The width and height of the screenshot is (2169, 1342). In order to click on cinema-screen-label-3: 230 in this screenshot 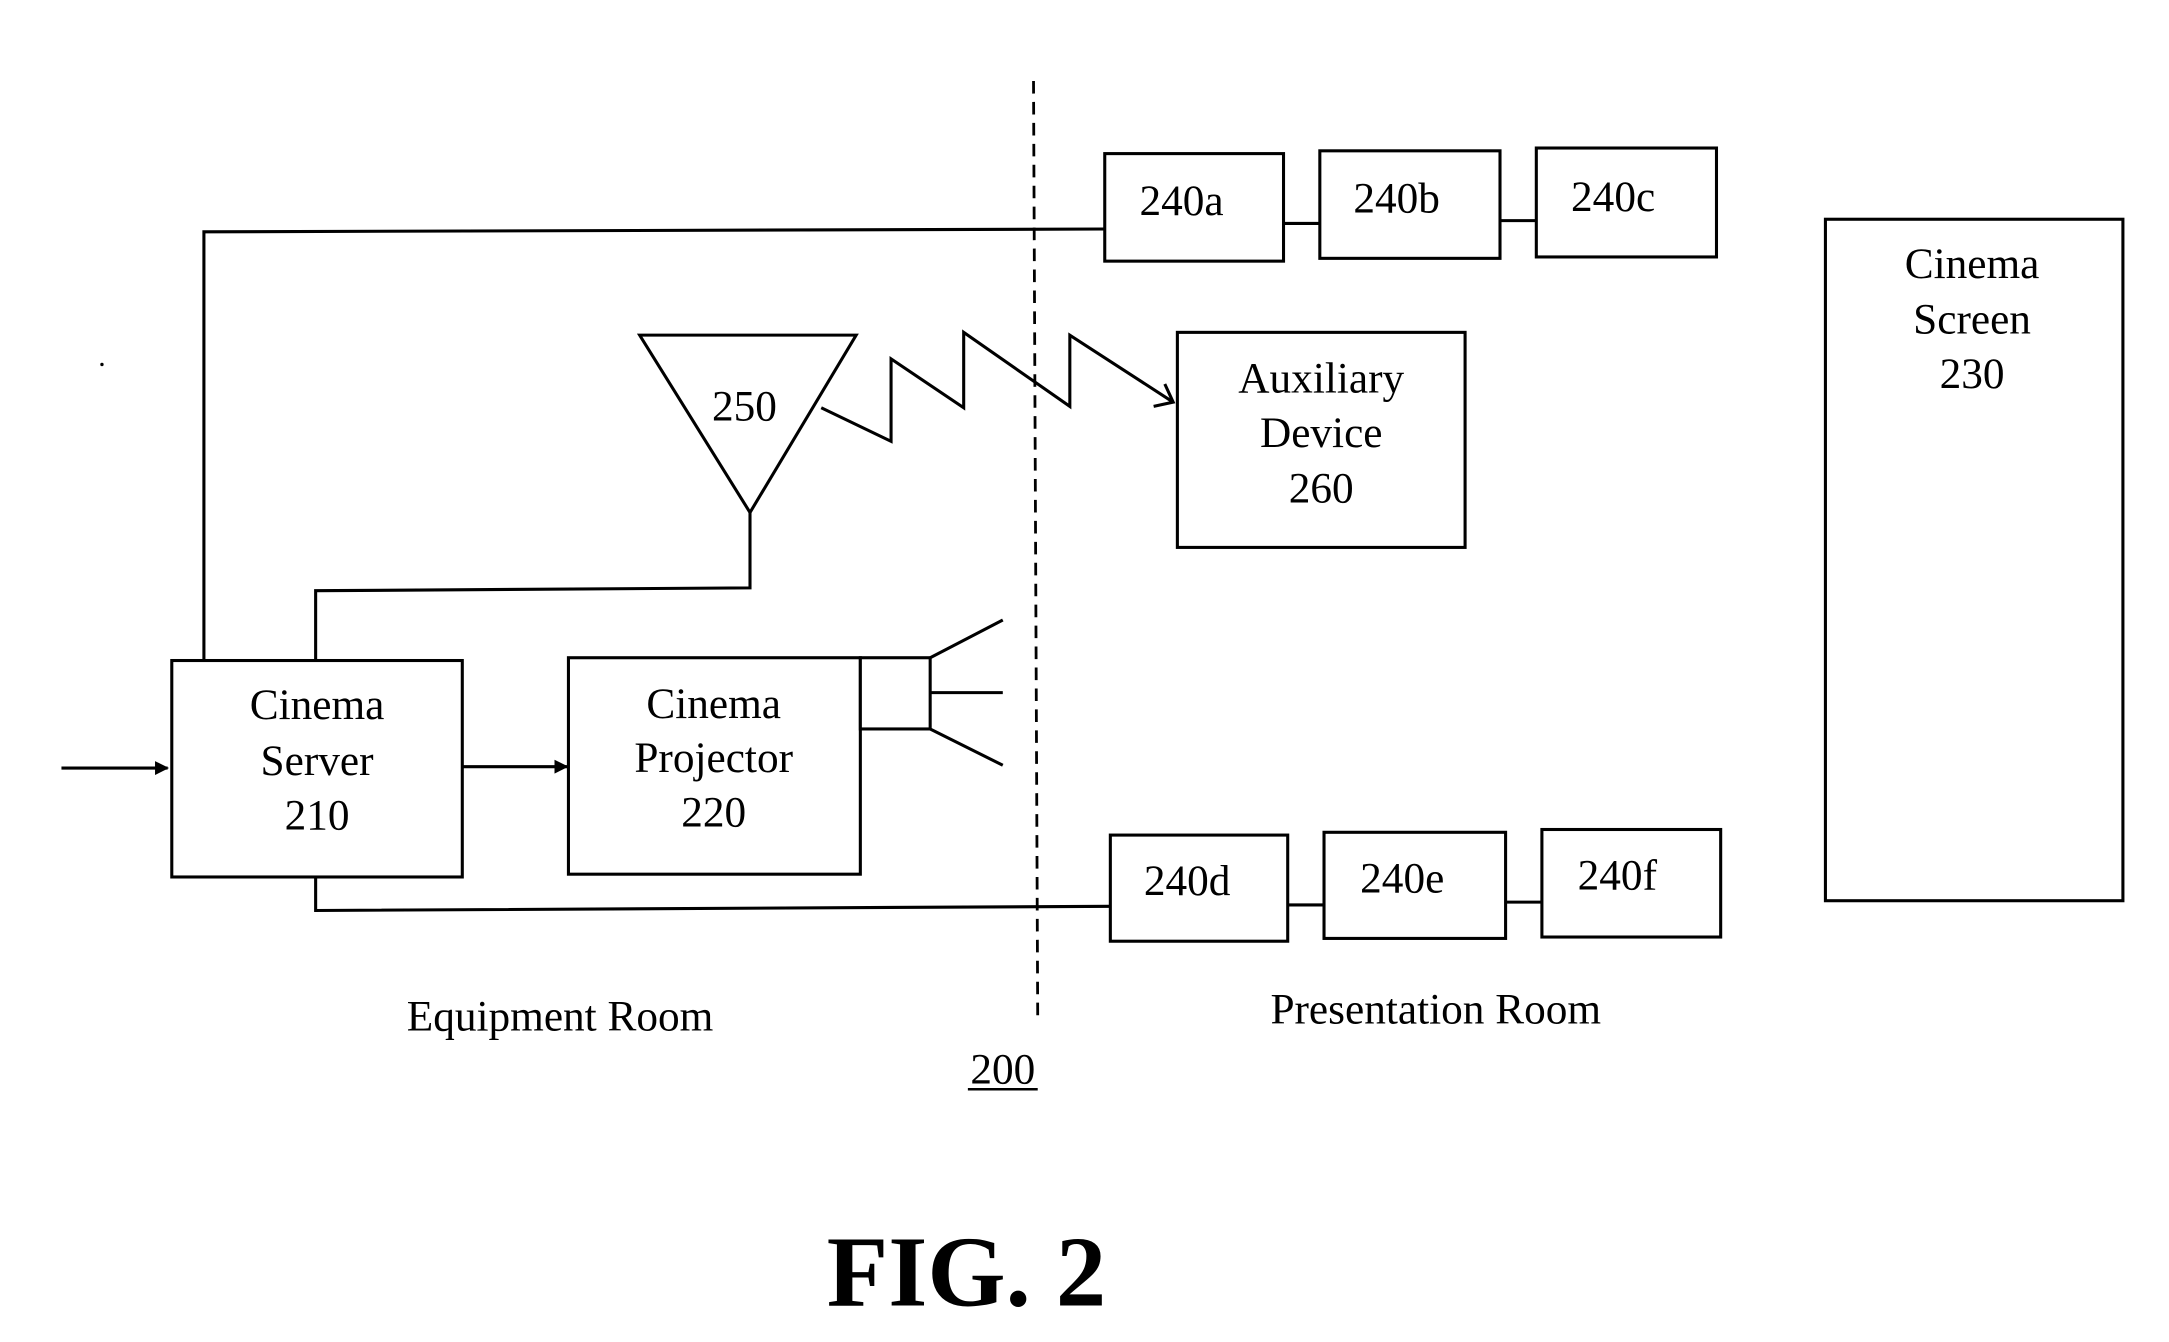, I will do `click(1972, 374)`.